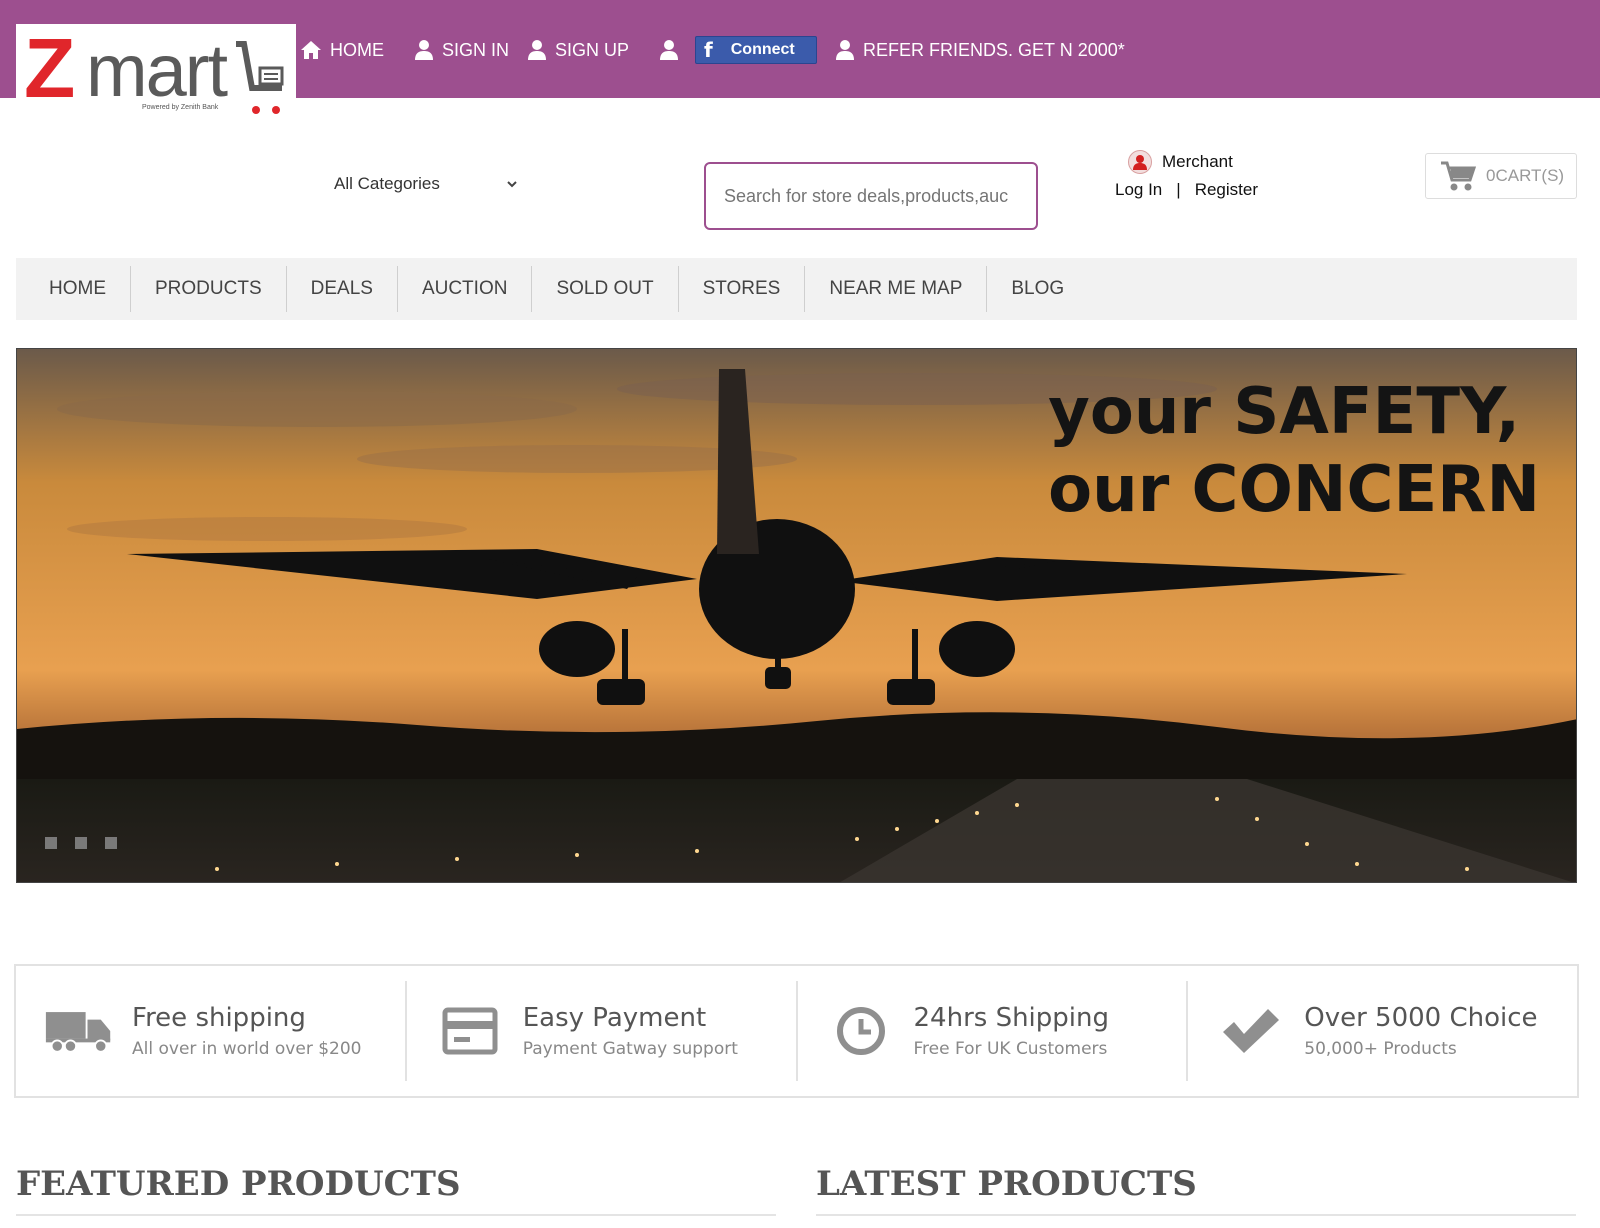 This screenshot has height=1228, width=1600. I want to click on merchant-label: Merchant, so click(1197, 161).